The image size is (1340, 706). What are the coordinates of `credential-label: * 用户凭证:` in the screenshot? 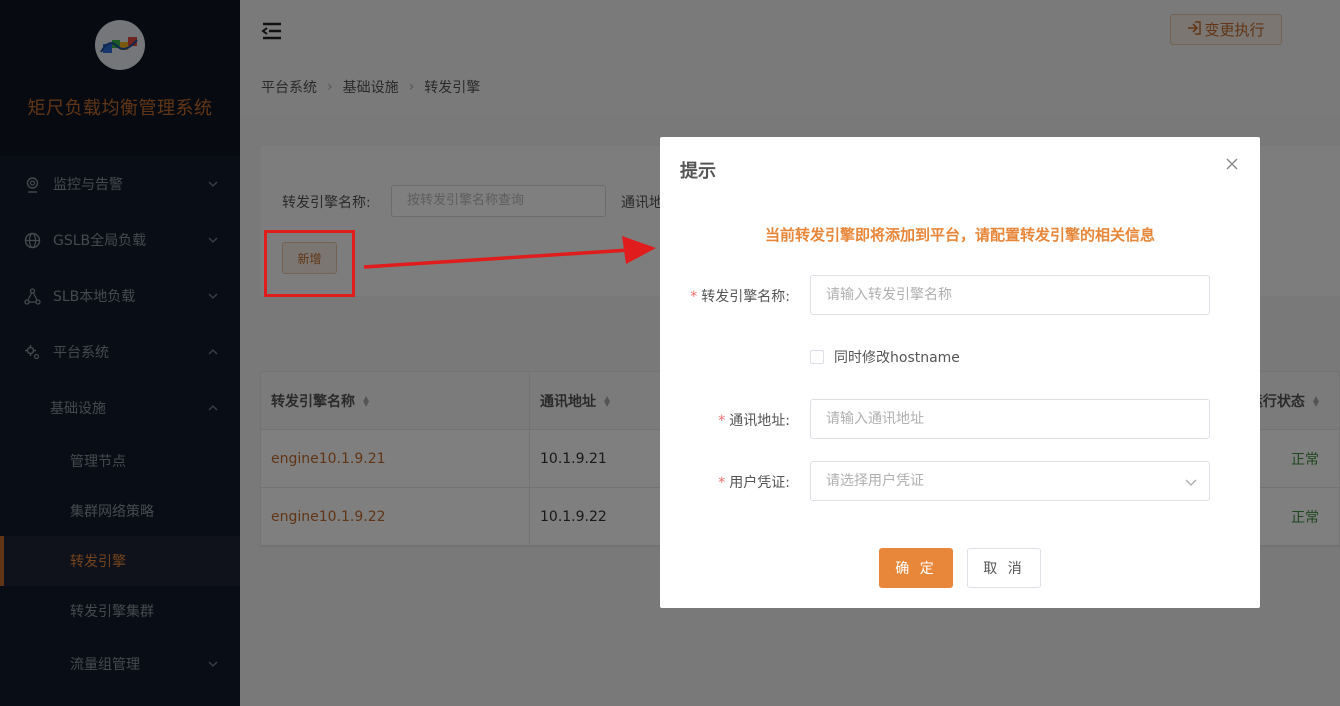 It's located at (754, 482).